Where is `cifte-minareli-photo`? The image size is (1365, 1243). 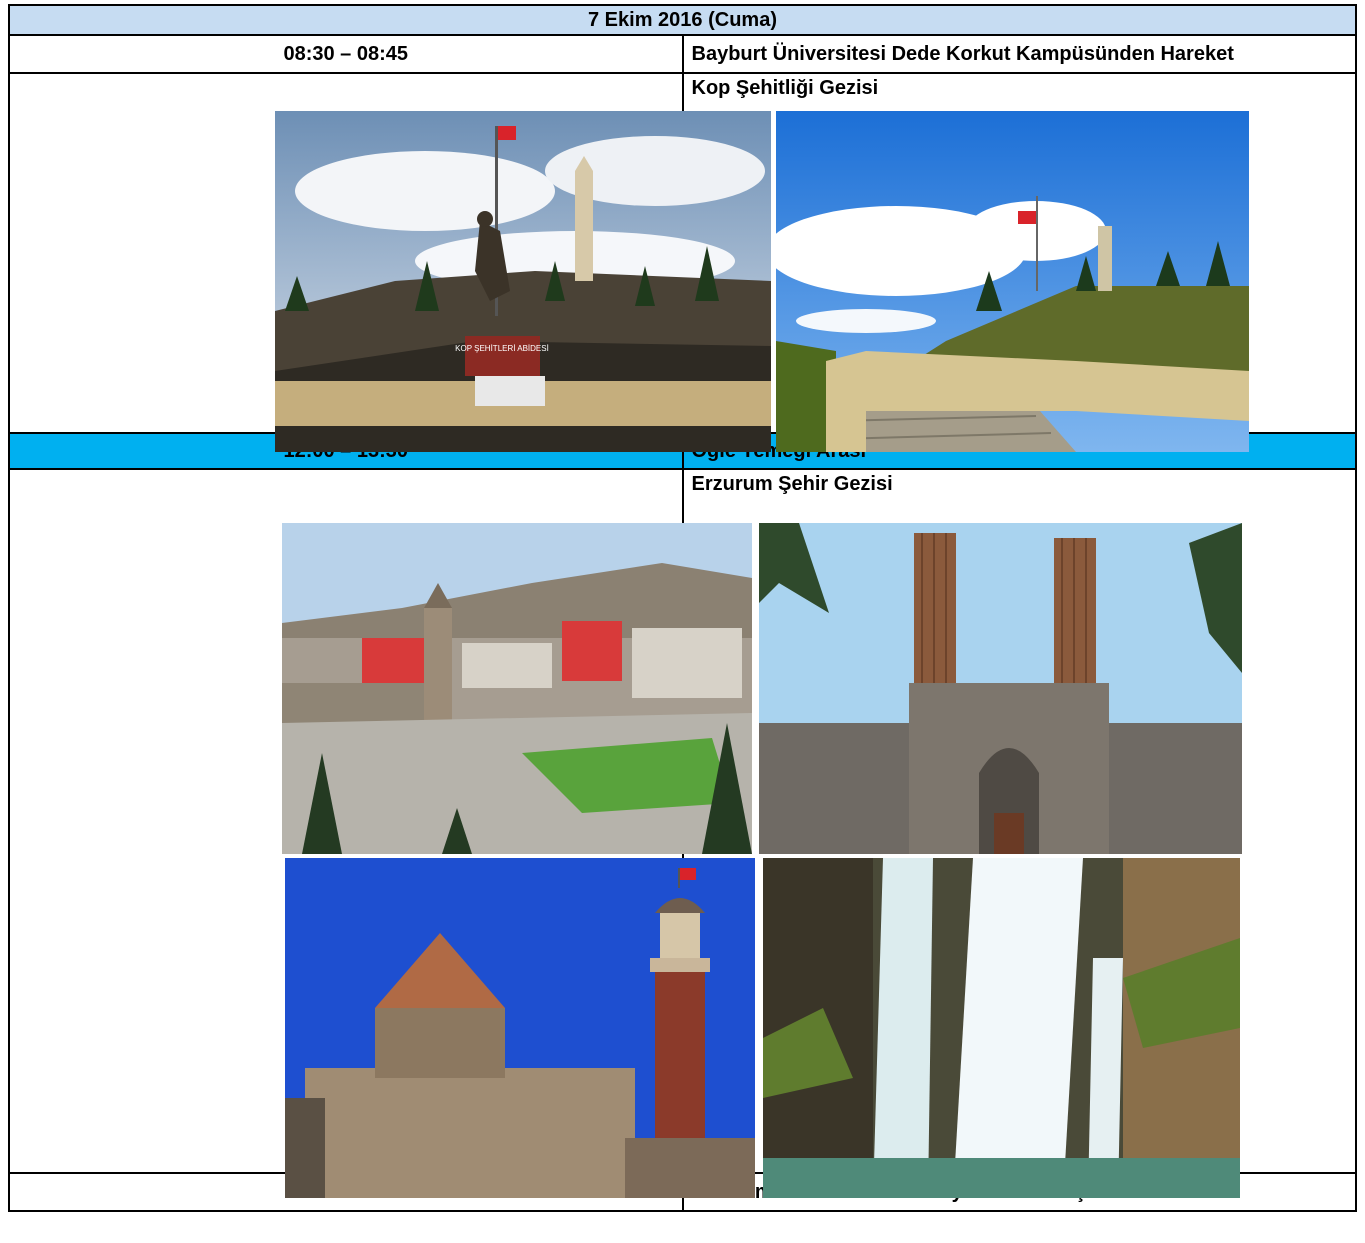
cifte-minareli-photo is located at coordinates (1000, 688).